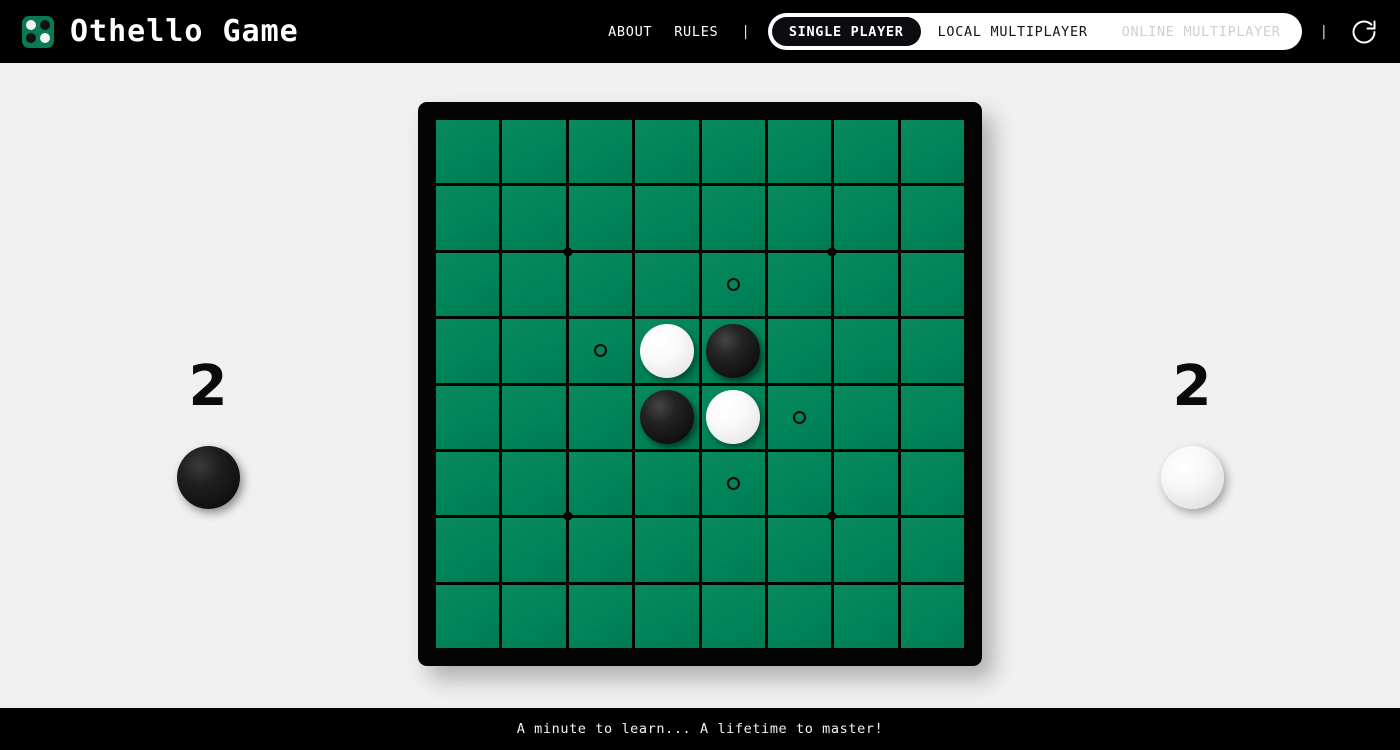 The image size is (1400, 750). I want to click on score-value-black: 2, so click(208, 386).